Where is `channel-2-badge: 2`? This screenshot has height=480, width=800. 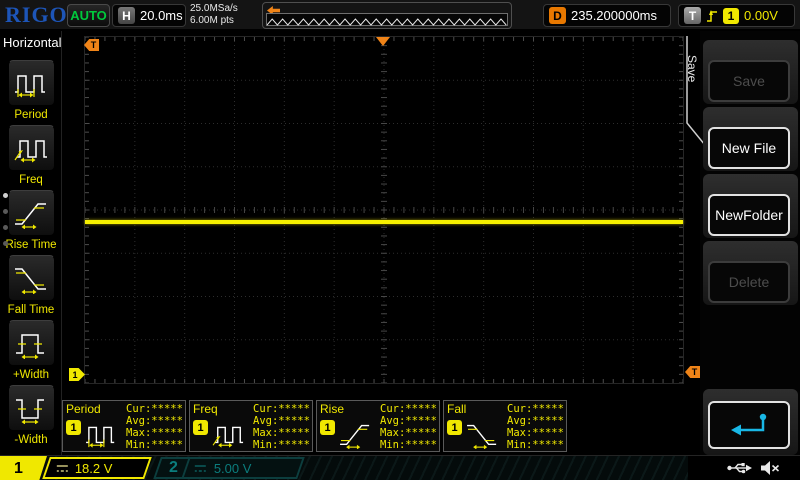
channel-2-badge: 2 is located at coordinates (173, 467).